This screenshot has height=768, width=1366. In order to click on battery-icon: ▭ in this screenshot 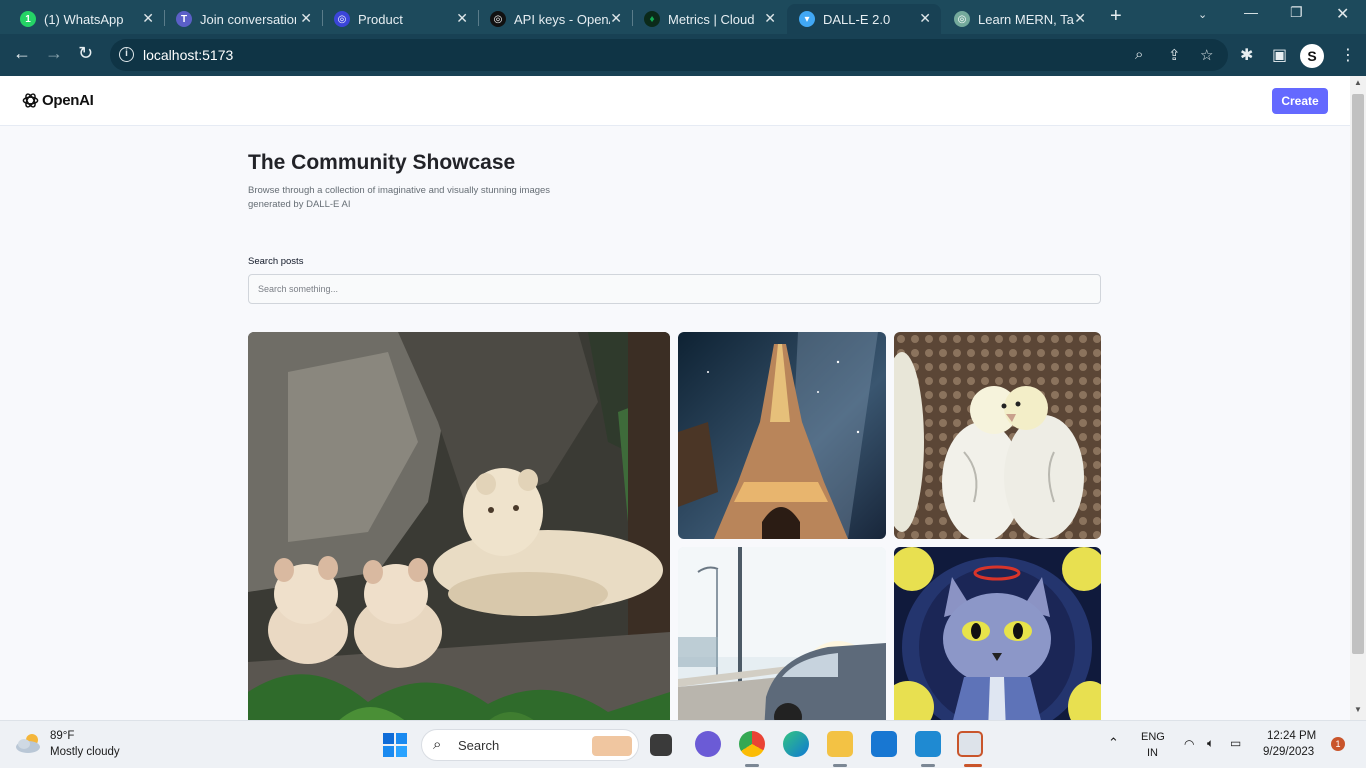, I will do `click(1235, 743)`.